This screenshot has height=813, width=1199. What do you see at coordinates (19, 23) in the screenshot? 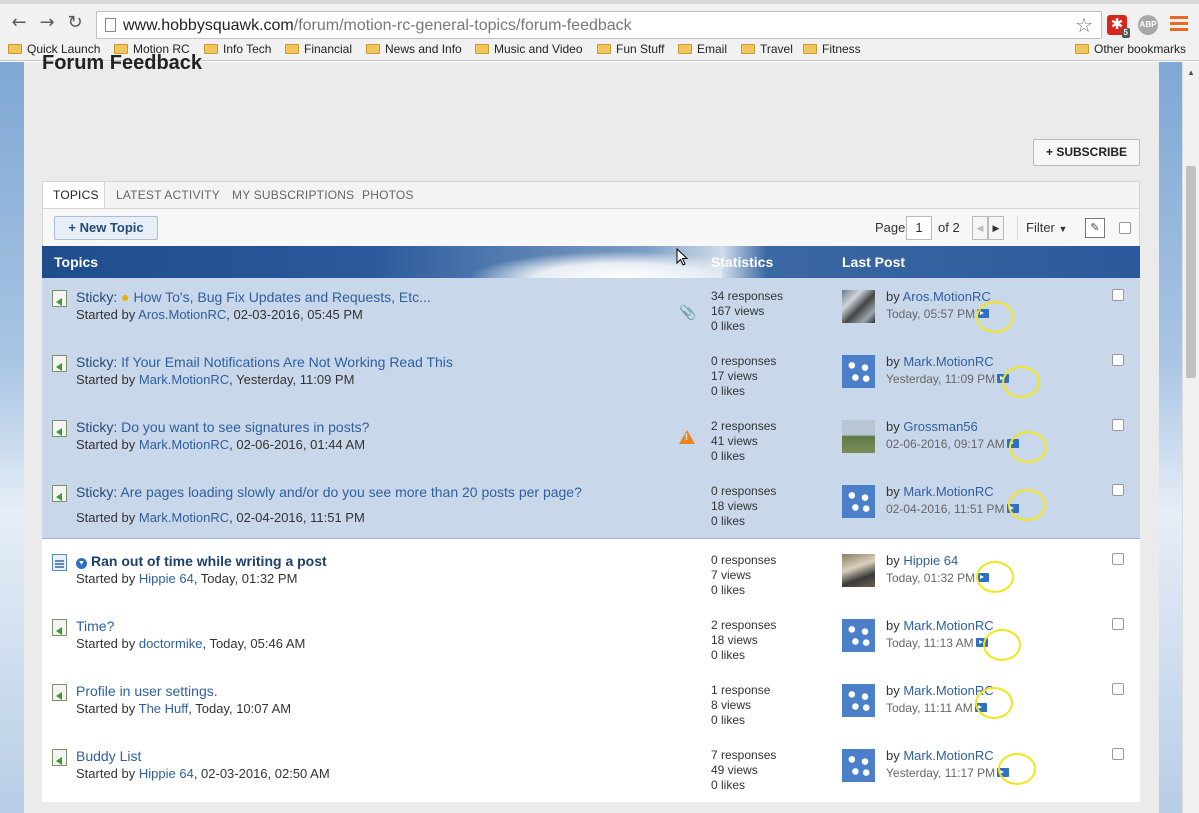
I see `back-icon: ←` at bounding box center [19, 23].